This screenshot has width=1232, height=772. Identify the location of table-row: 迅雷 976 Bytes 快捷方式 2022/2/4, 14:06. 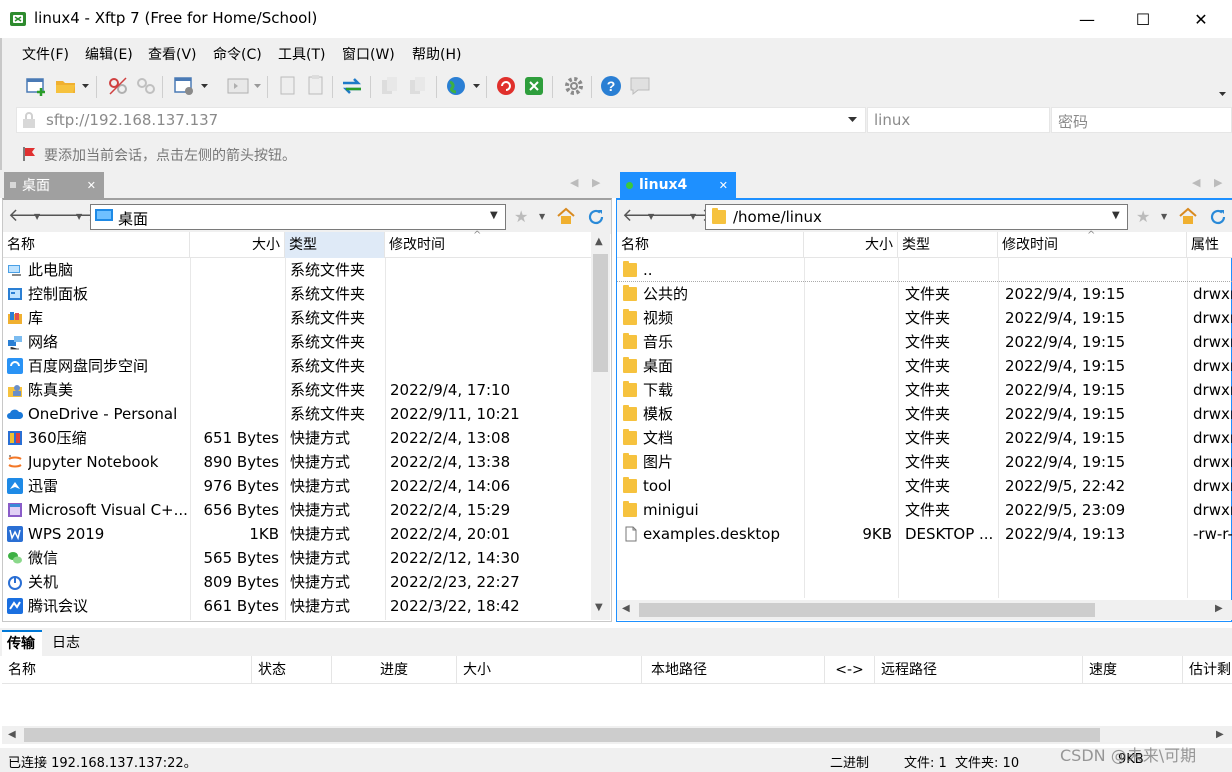
(297, 486).